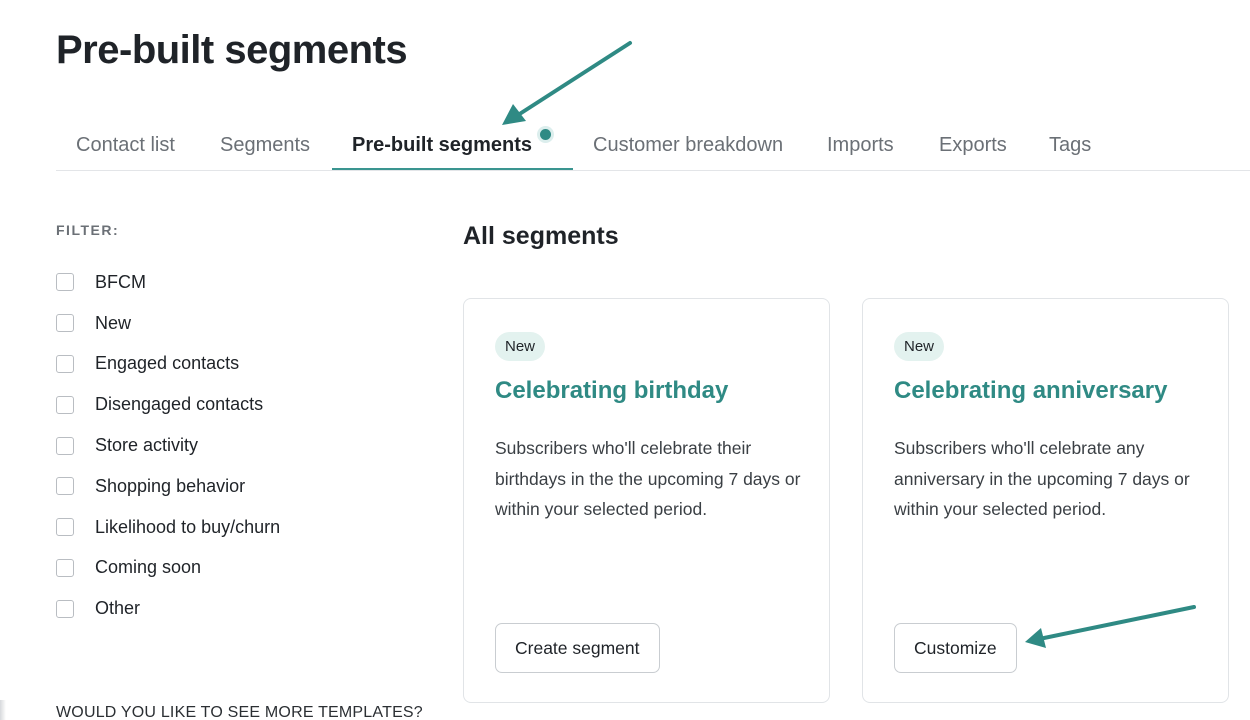 The image size is (1250, 720). What do you see at coordinates (239, 712) in the screenshot?
I see `more-templates-prompt: WOULD YOU LIKE TO SEE MORE TEMPLATES?` at bounding box center [239, 712].